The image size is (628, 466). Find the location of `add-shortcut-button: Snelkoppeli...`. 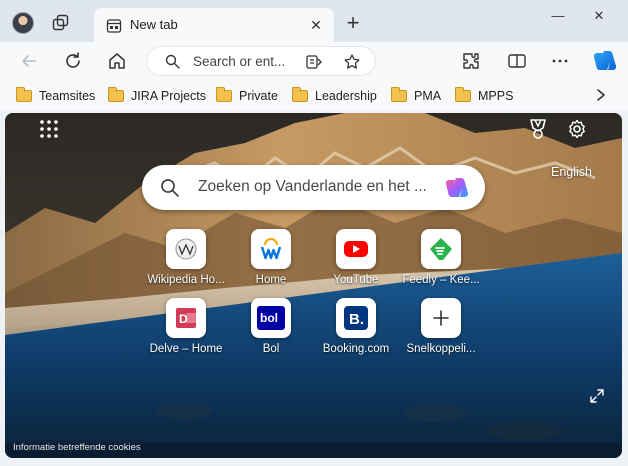

add-shortcut-button: Snelkoppeli... is located at coordinates (441, 333).